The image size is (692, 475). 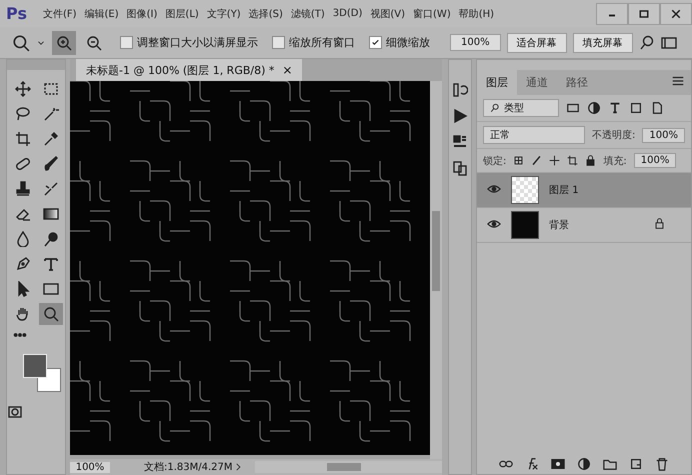 What do you see at coordinates (559, 225) in the screenshot?
I see `layer-name: 背景` at bounding box center [559, 225].